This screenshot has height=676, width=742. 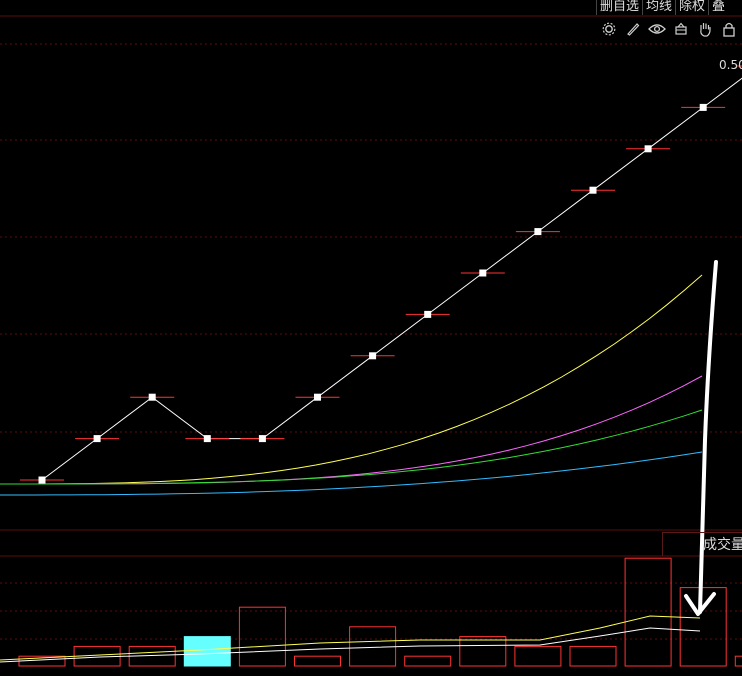 I want to click on gear-icon, so click(x=609, y=29).